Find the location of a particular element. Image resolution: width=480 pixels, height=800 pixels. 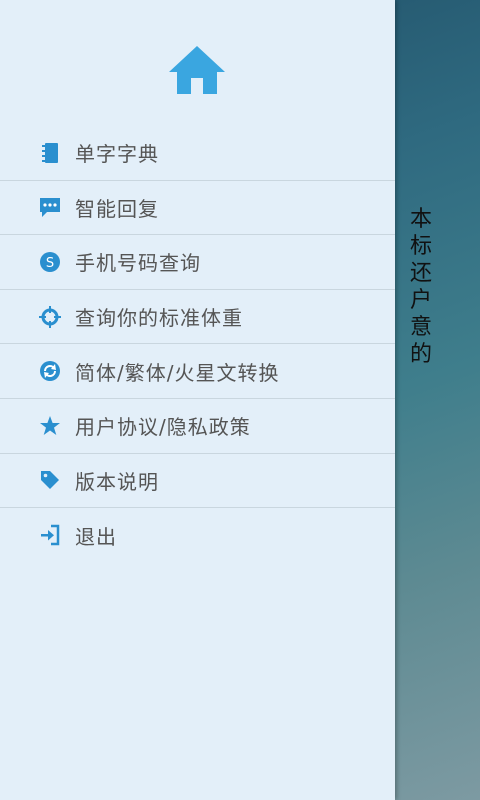

tag-icon is located at coordinates (50, 480).